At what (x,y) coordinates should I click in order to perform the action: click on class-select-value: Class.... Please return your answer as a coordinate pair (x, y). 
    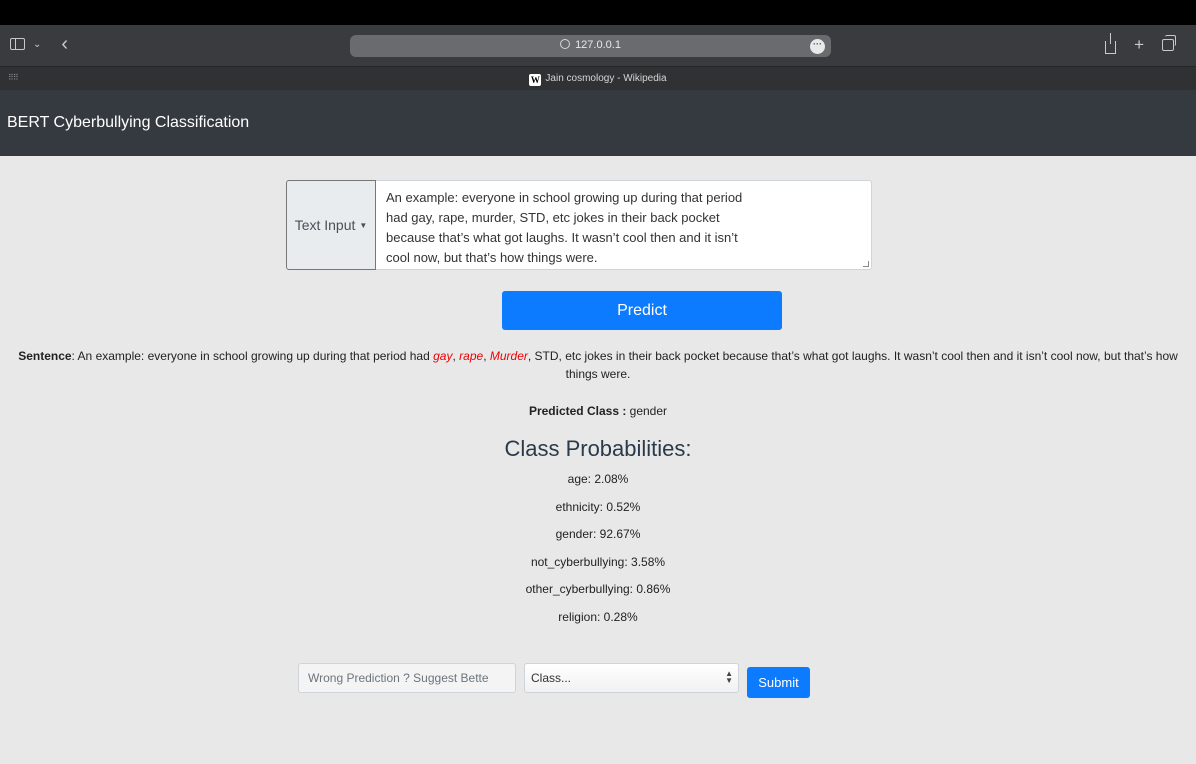
    Looking at the image, I should click on (551, 678).